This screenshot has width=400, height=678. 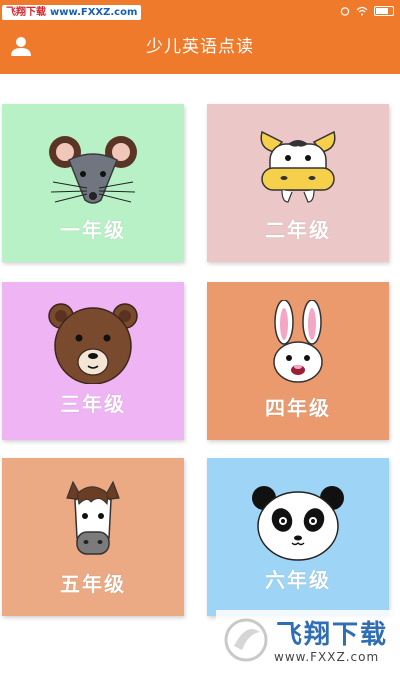 What do you see at coordinates (298, 166) in the screenshot?
I see `cow-icon` at bounding box center [298, 166].